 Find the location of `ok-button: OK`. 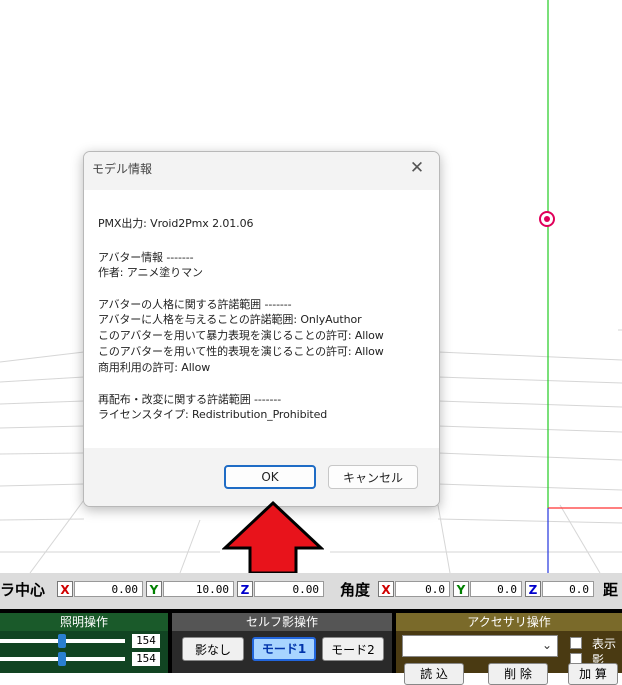

ok-button: OK is located at coordinates (270, 477).